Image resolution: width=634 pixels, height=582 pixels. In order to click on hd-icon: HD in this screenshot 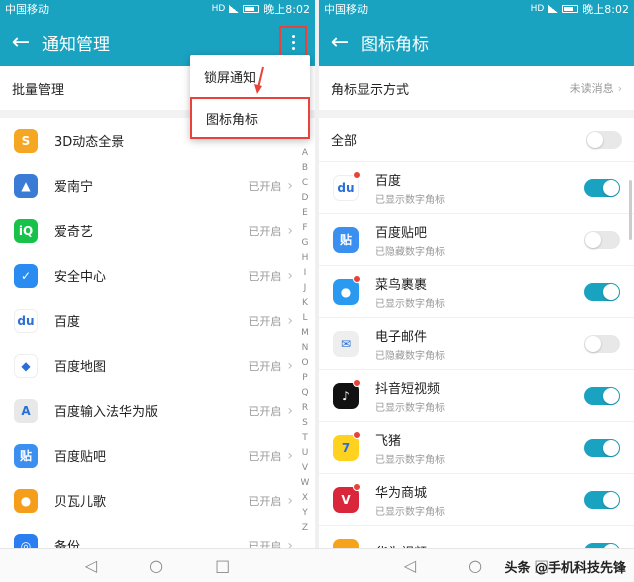, I will do `click(537, 9)`.